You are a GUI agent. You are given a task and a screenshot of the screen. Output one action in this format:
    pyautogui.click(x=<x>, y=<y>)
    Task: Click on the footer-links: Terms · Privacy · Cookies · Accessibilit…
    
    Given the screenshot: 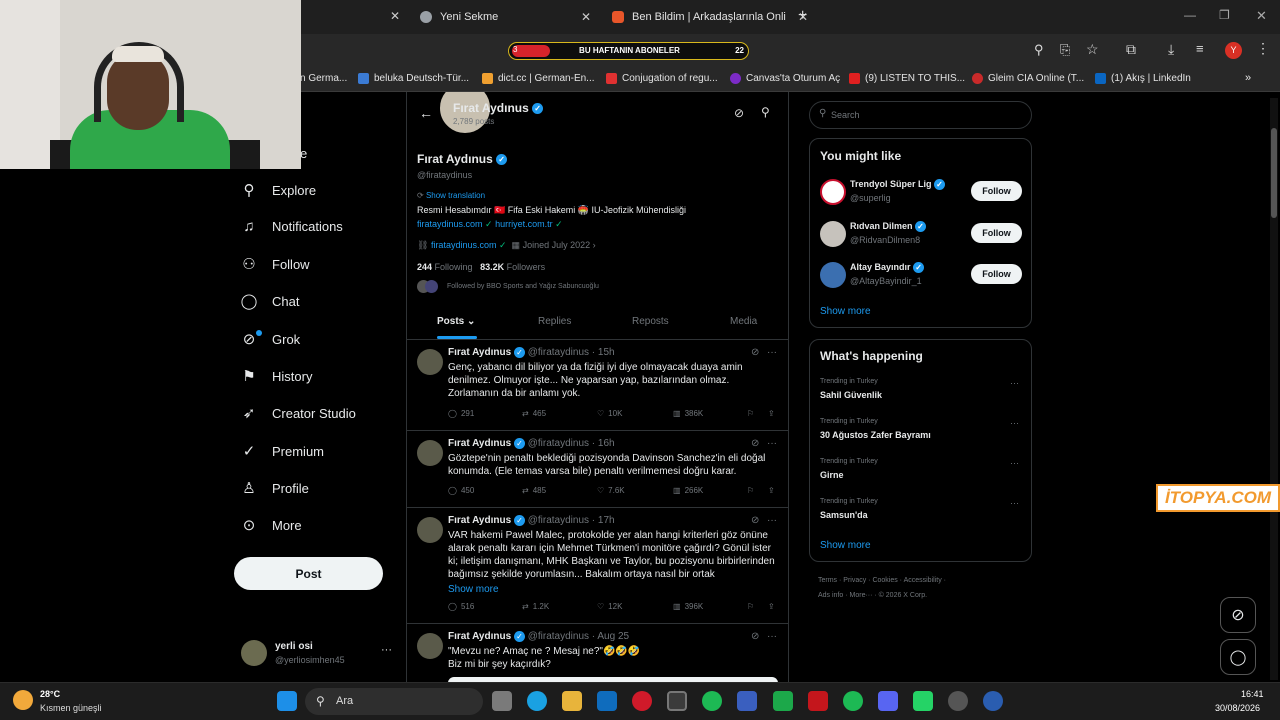 What is the action you would take?
    pyautogui.click(x=882, y=580)
    